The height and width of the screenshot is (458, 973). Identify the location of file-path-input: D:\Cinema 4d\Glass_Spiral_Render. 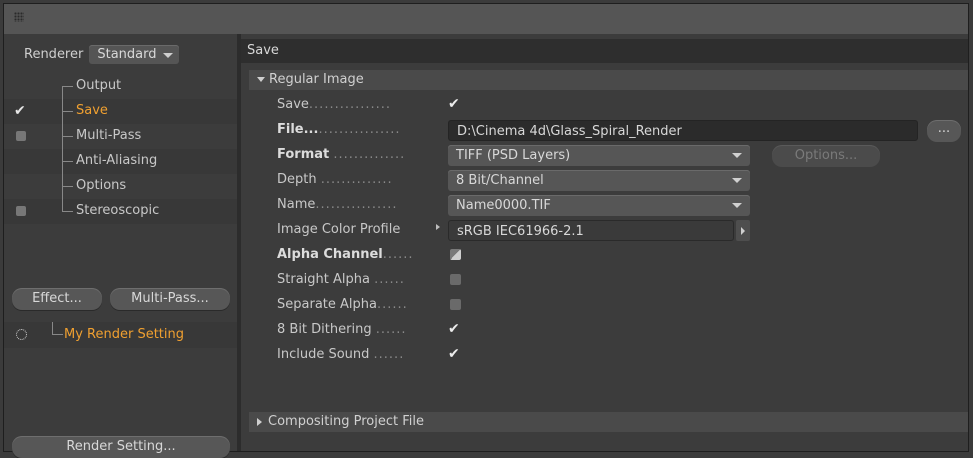
(683, 130).